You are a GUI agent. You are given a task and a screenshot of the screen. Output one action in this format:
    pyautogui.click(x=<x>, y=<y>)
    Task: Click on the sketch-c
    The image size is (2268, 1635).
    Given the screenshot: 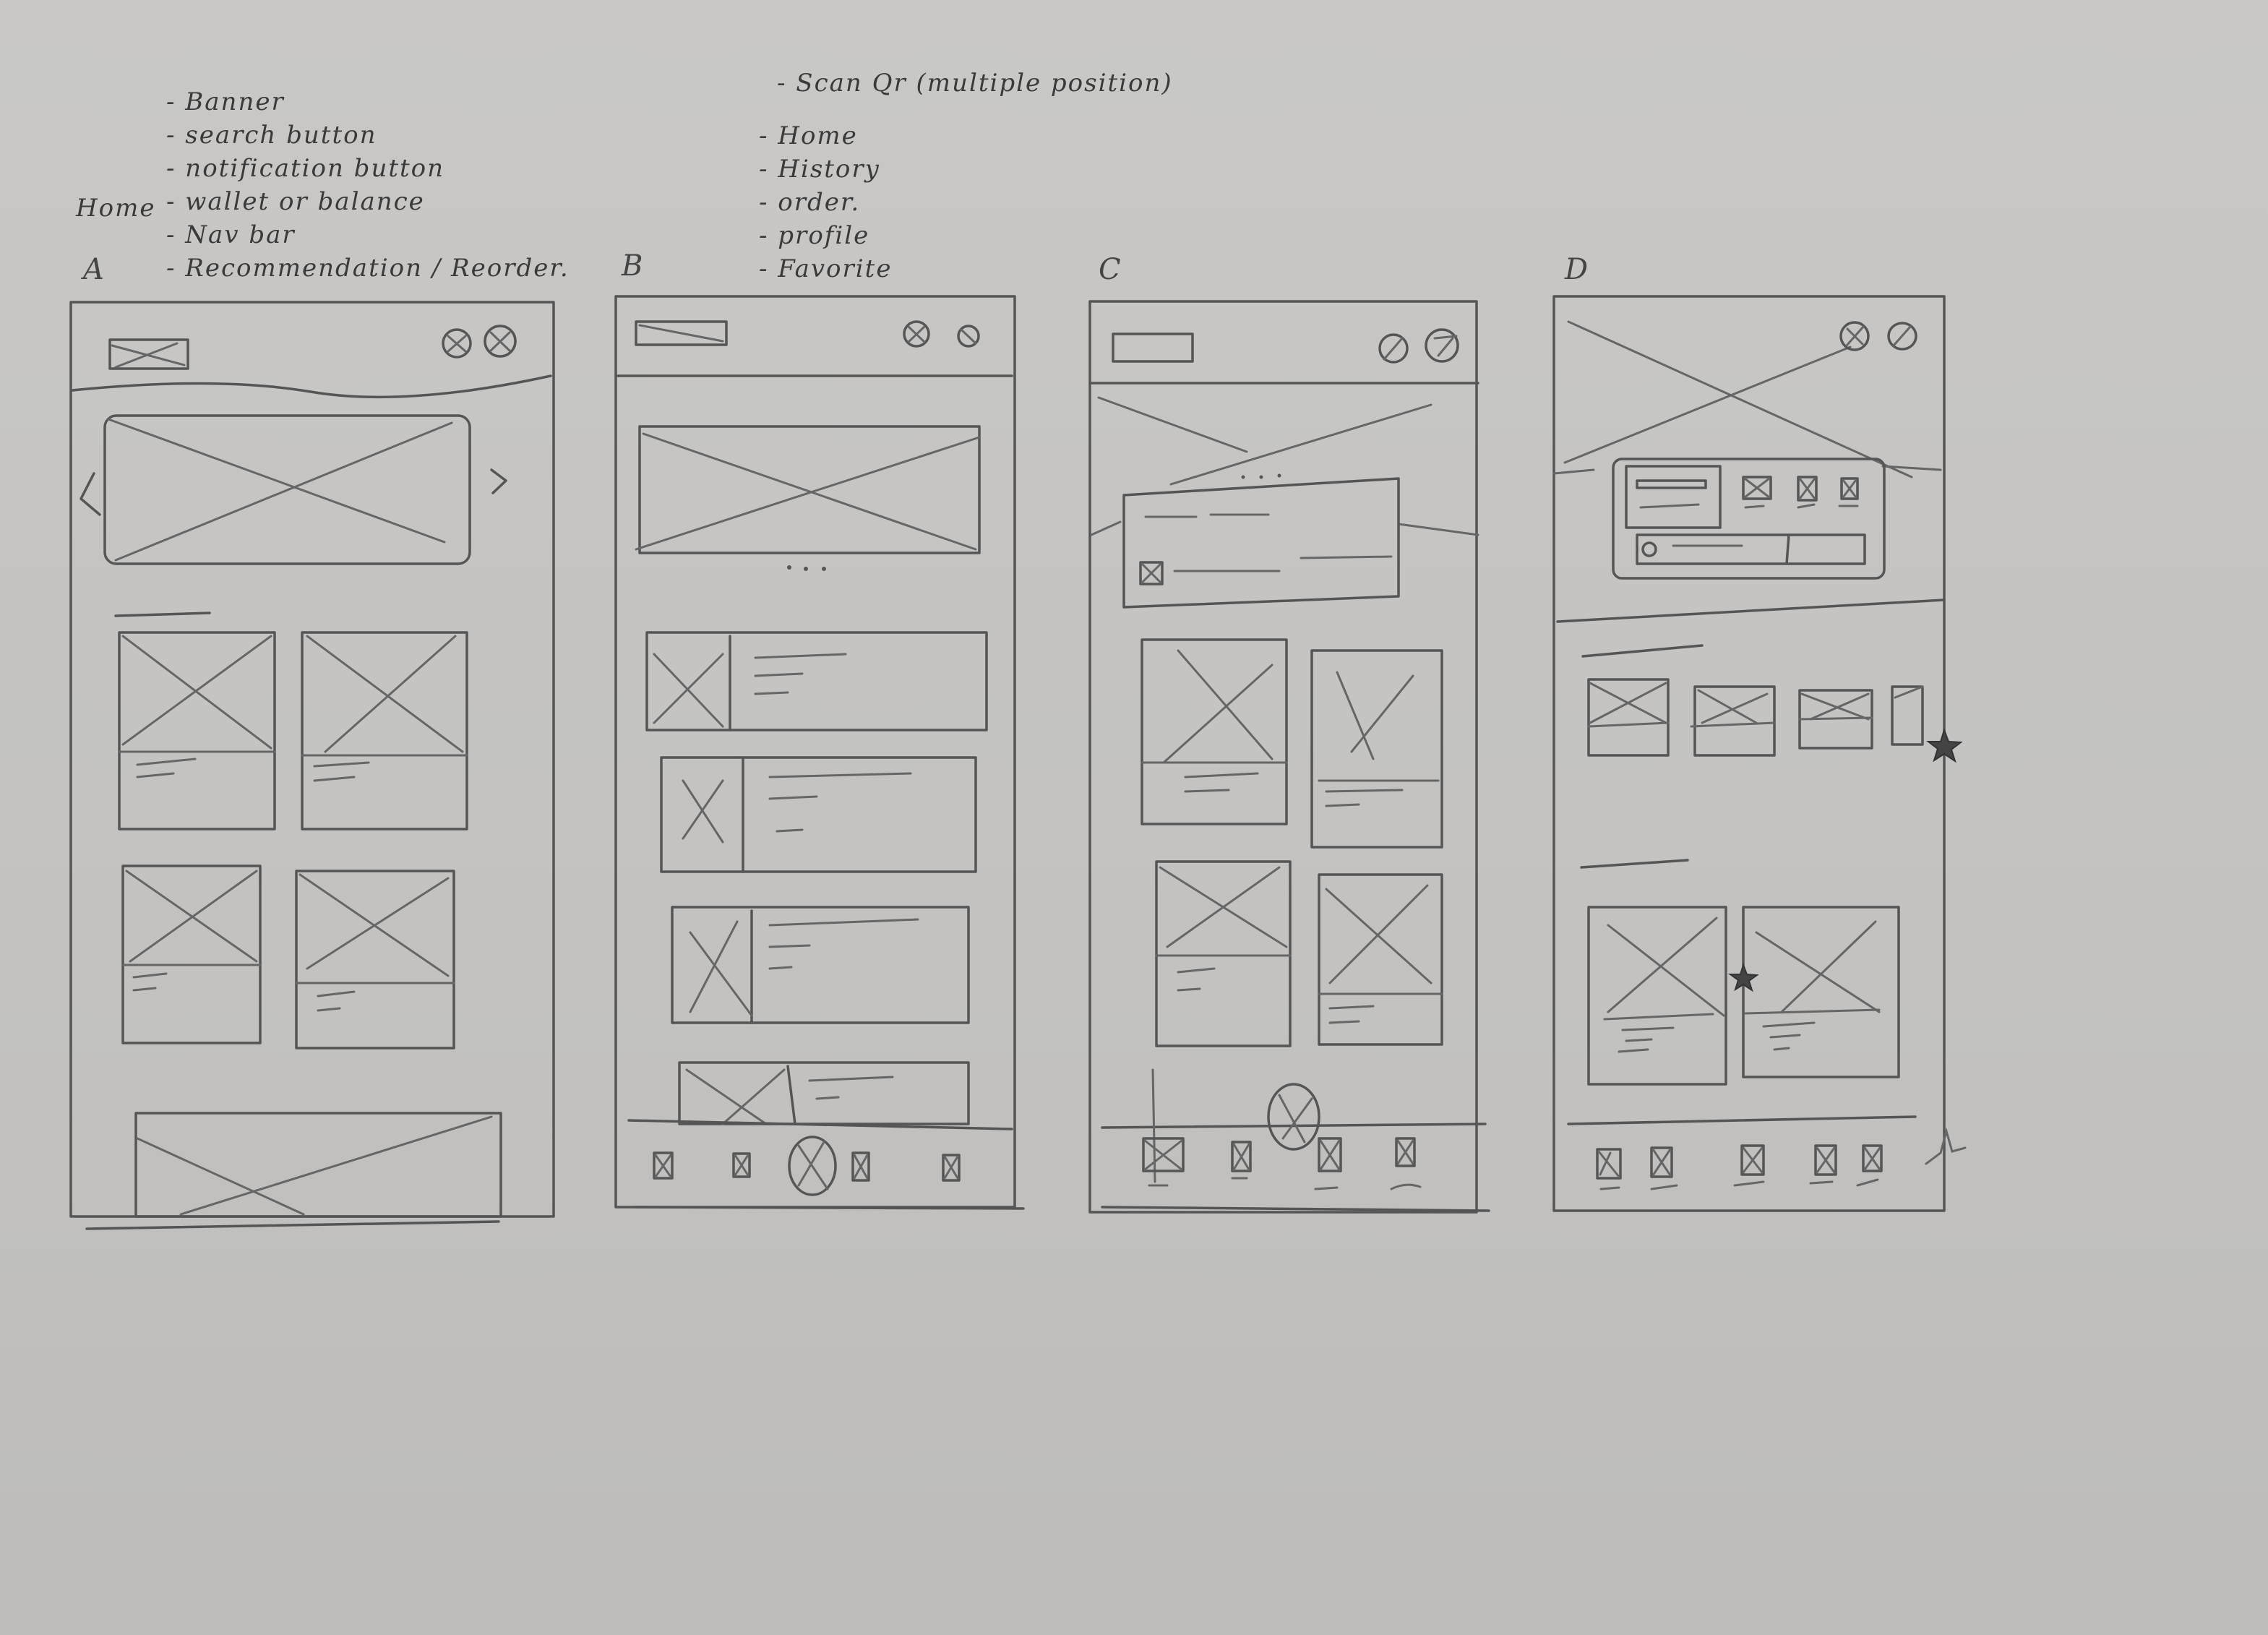 What is the action you would take?
    pyautogui.click(x=1289, y=757)
    